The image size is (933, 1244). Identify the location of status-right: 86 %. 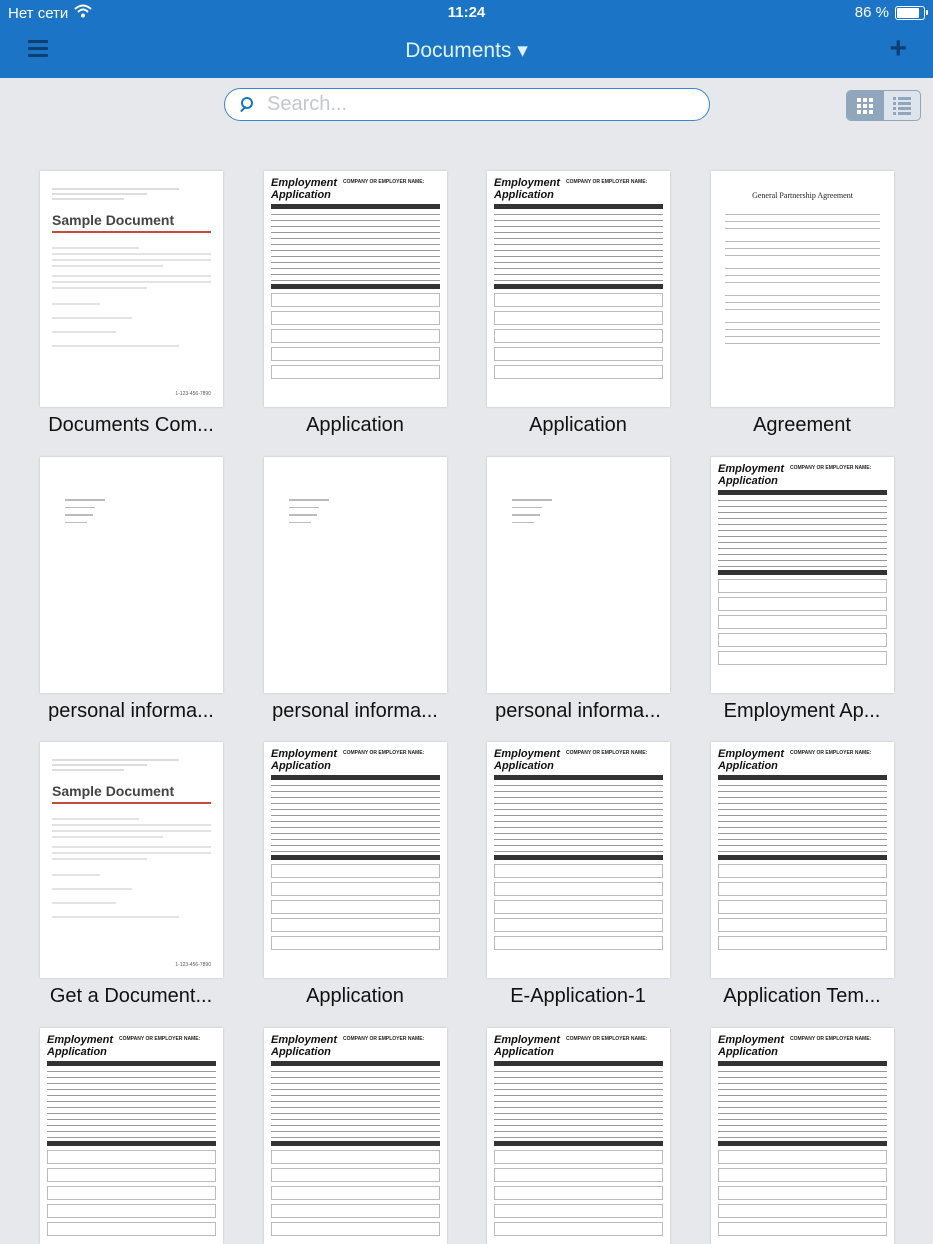
(891, 12).